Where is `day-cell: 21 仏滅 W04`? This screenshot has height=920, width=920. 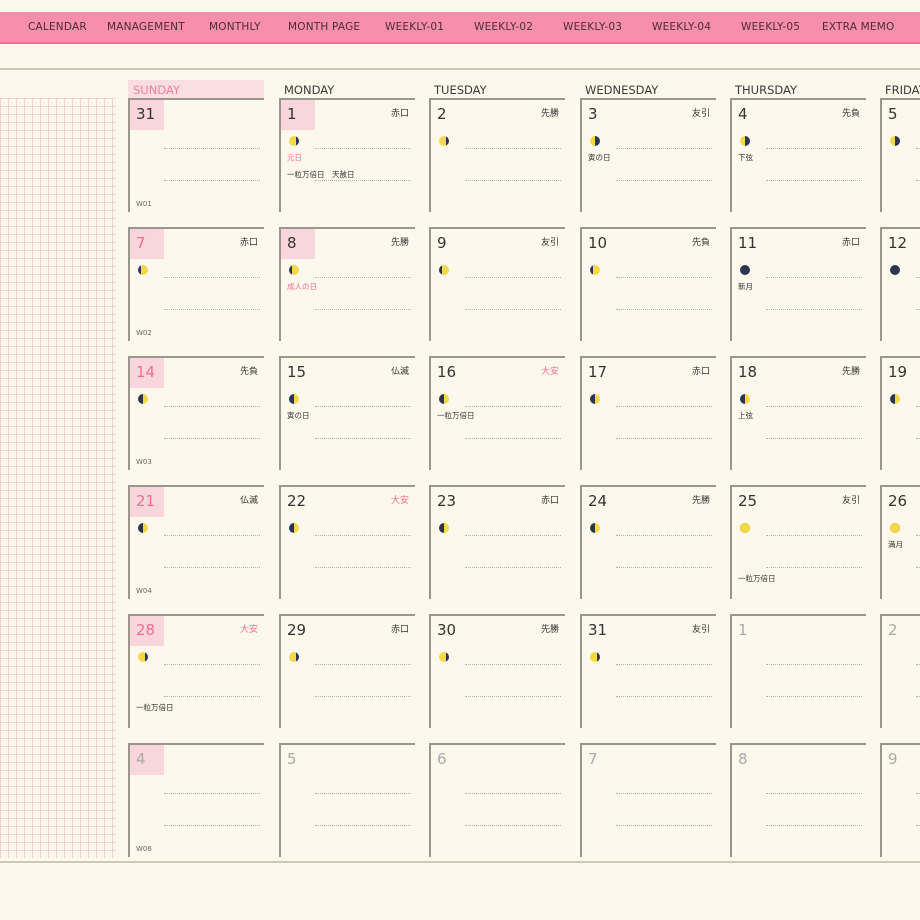 day-cell: 21 仏滅 W04 is located at coordinates (196, 542).